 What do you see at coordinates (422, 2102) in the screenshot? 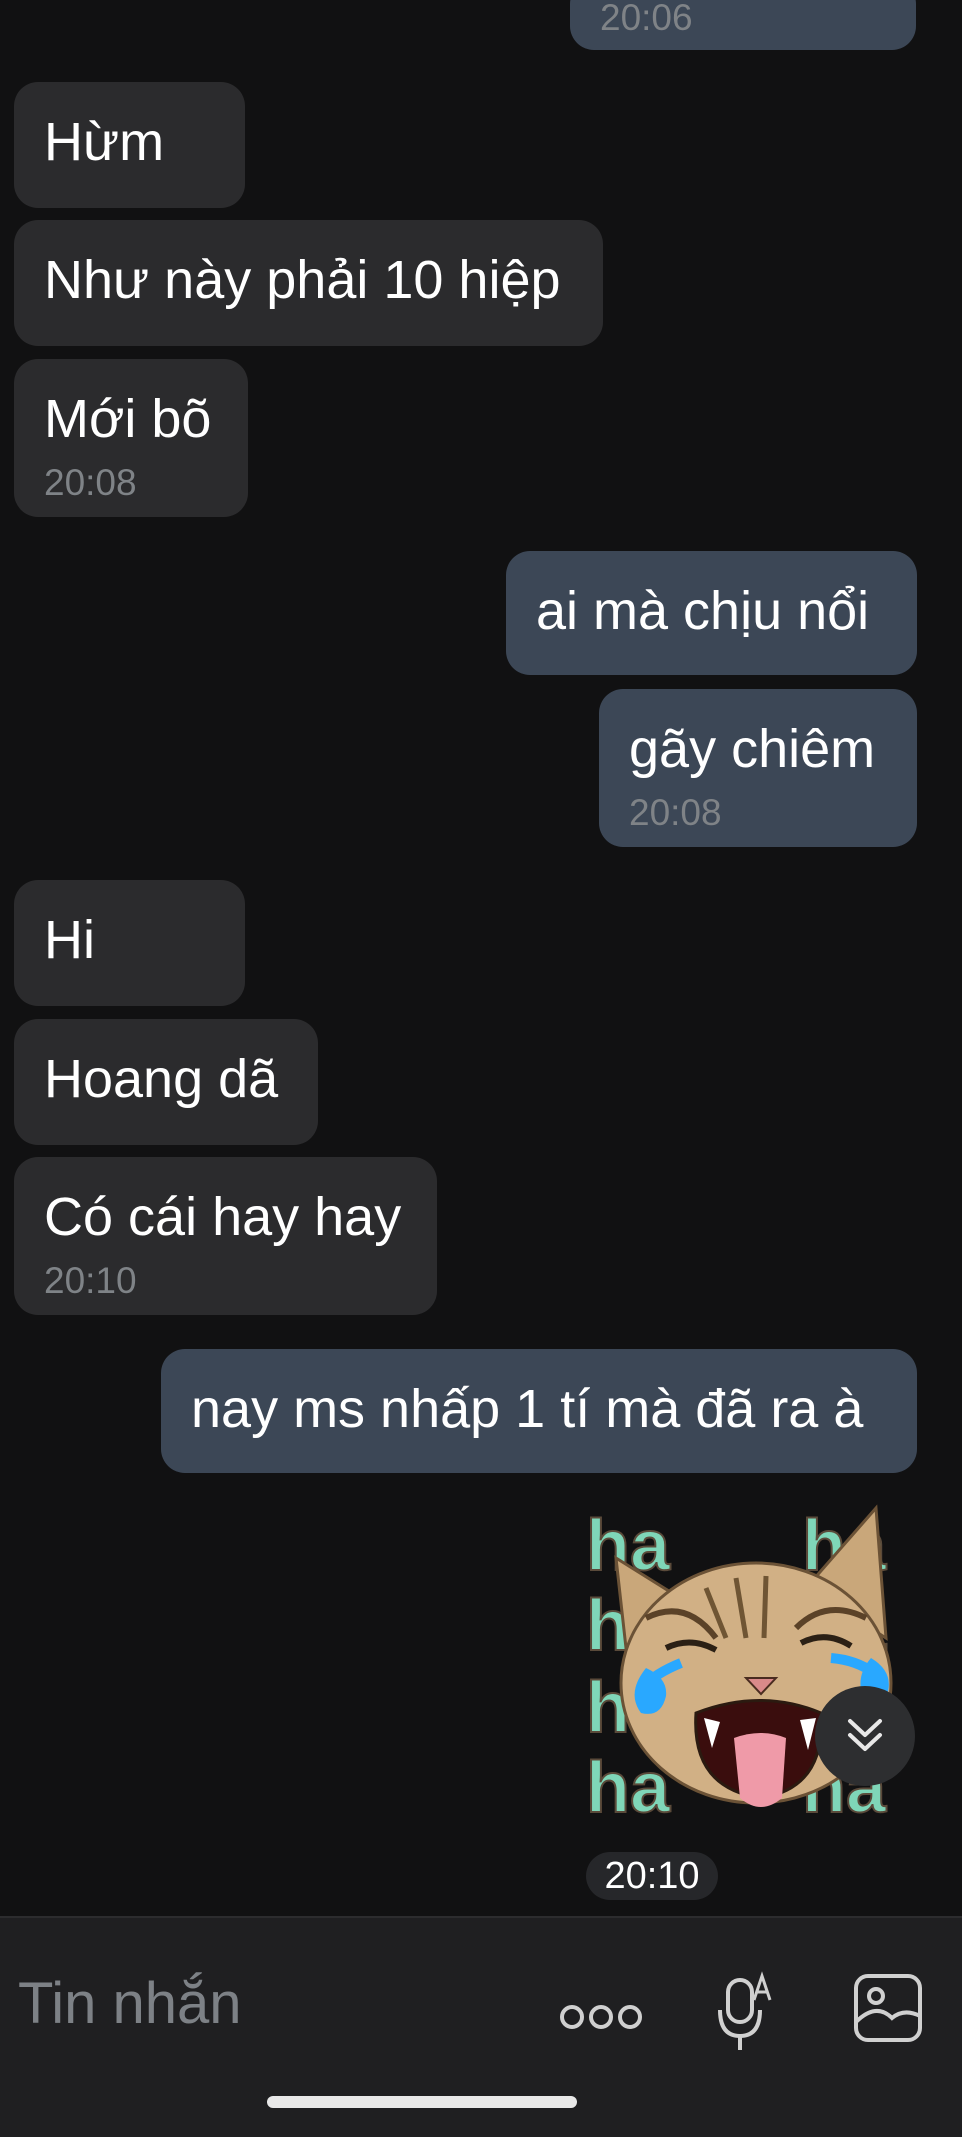
I see `home-indicator` at bounding box center [422, 2102].